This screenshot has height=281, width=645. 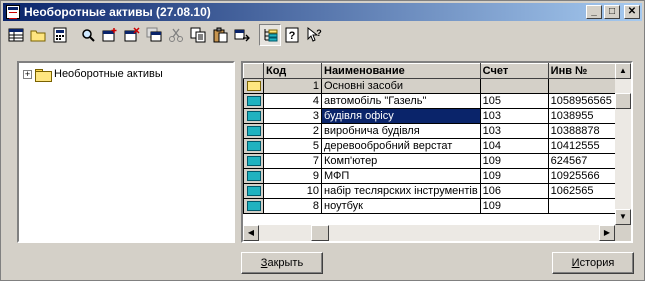 I want to click on delete-row-button, so click(x=132, y=35).